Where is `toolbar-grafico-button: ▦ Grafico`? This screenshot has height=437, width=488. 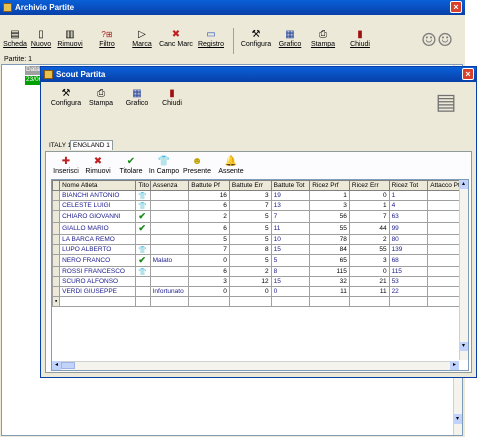
toolbar-grafico-button: ▦ Grafico is located at coordinates (290, 38).